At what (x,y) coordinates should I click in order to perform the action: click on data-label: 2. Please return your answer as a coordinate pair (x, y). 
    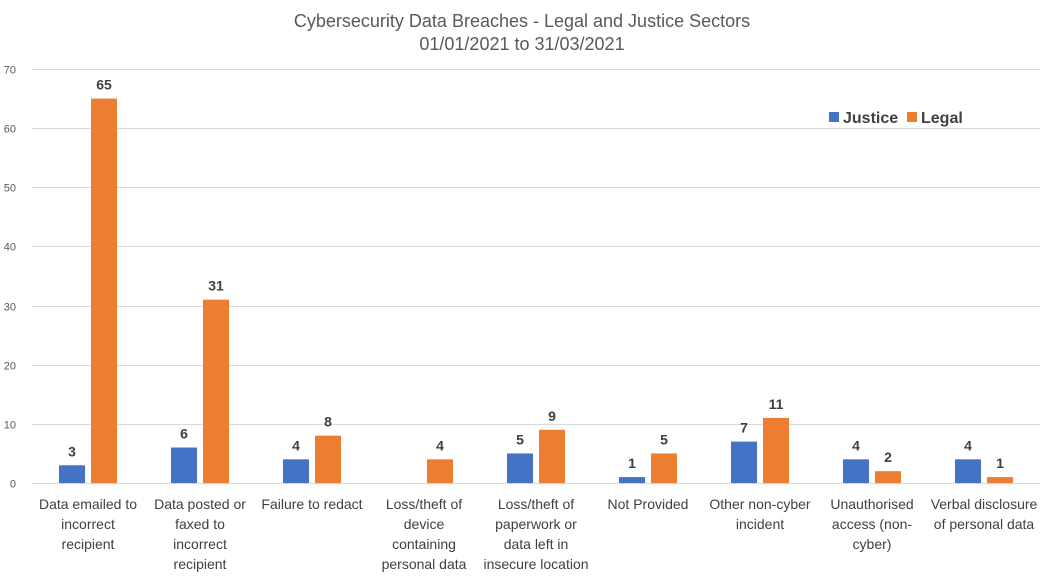
    Looking at the image, I should click on (888, 457).